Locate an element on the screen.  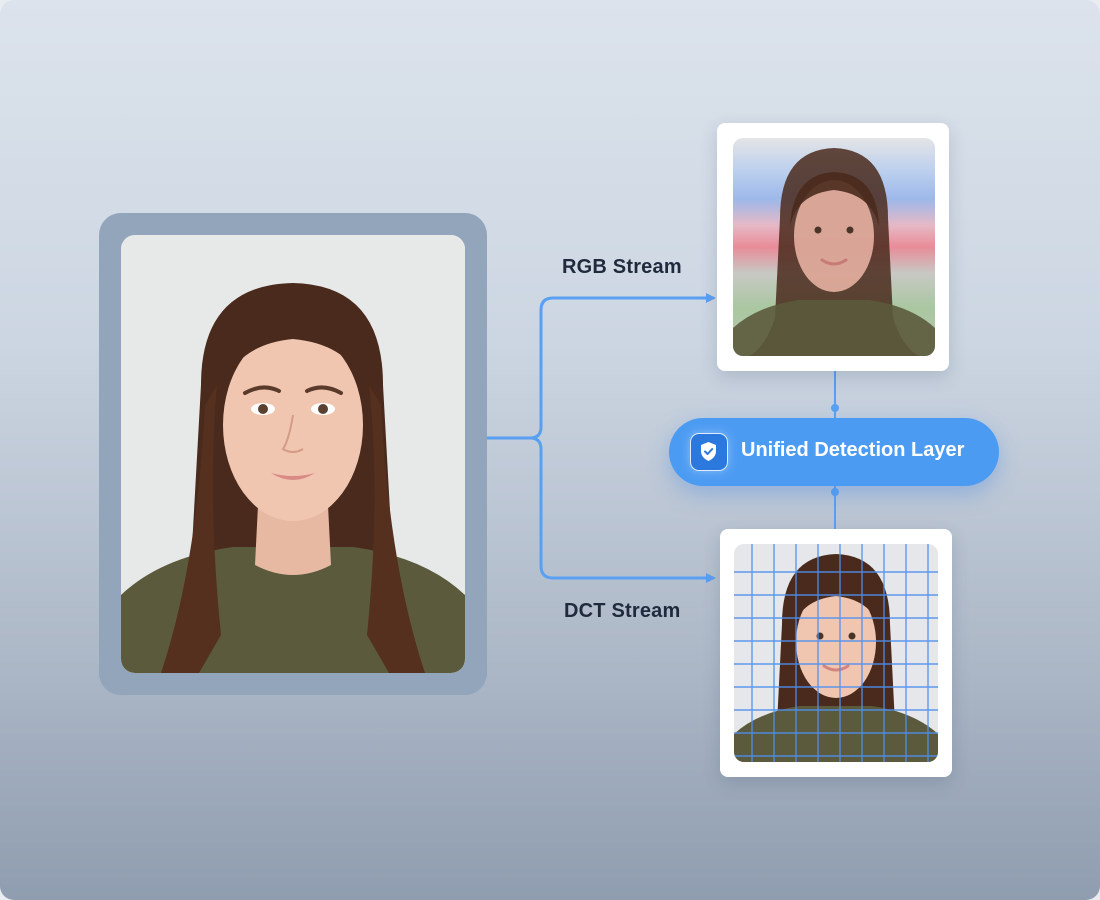
rgb-stream-card is located at coordinates (833, 247).